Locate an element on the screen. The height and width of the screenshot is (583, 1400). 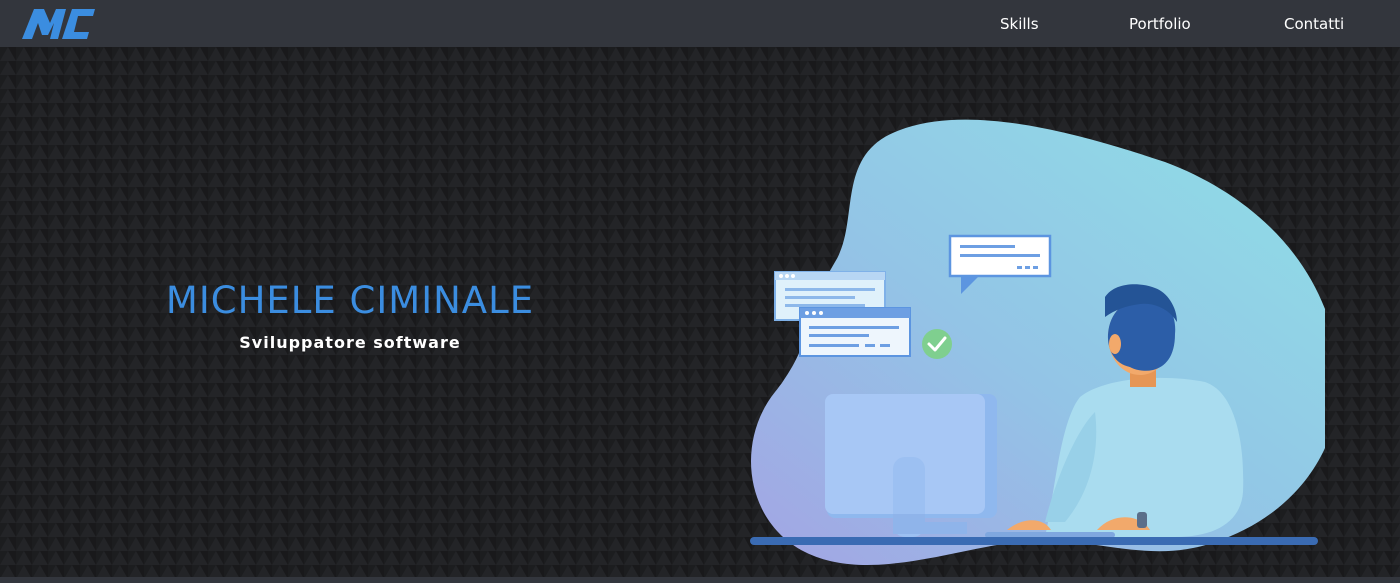
desk-icon is located at coordinates (1034, 541).